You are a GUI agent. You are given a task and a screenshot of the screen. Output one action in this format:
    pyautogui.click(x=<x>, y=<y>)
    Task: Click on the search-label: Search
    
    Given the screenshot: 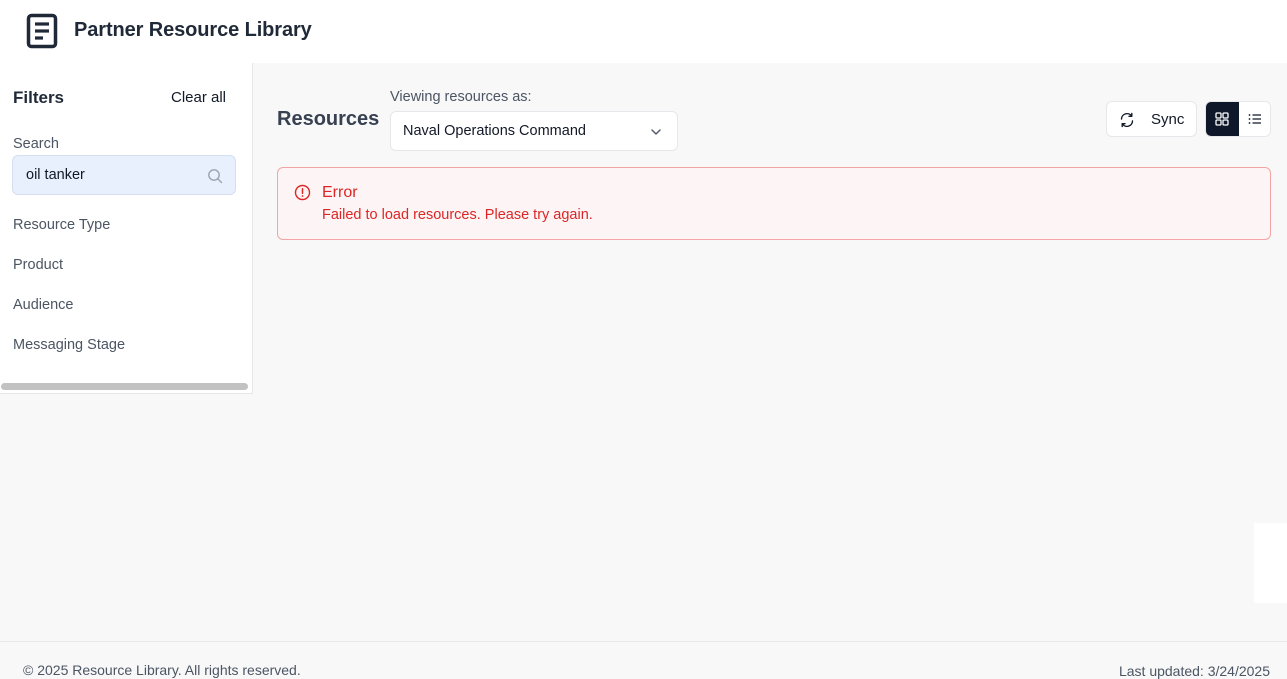 What is the action you would take?
    pyautogui.click(x=36, y=144)
    